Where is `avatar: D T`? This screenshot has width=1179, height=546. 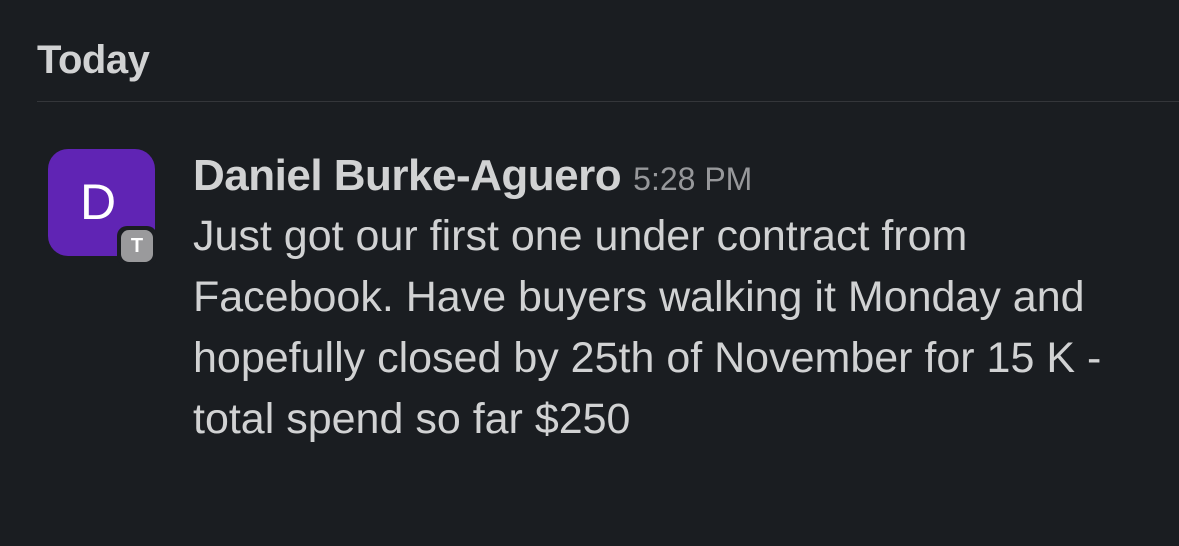
avatar: D T is located at coordinates (102, 207).